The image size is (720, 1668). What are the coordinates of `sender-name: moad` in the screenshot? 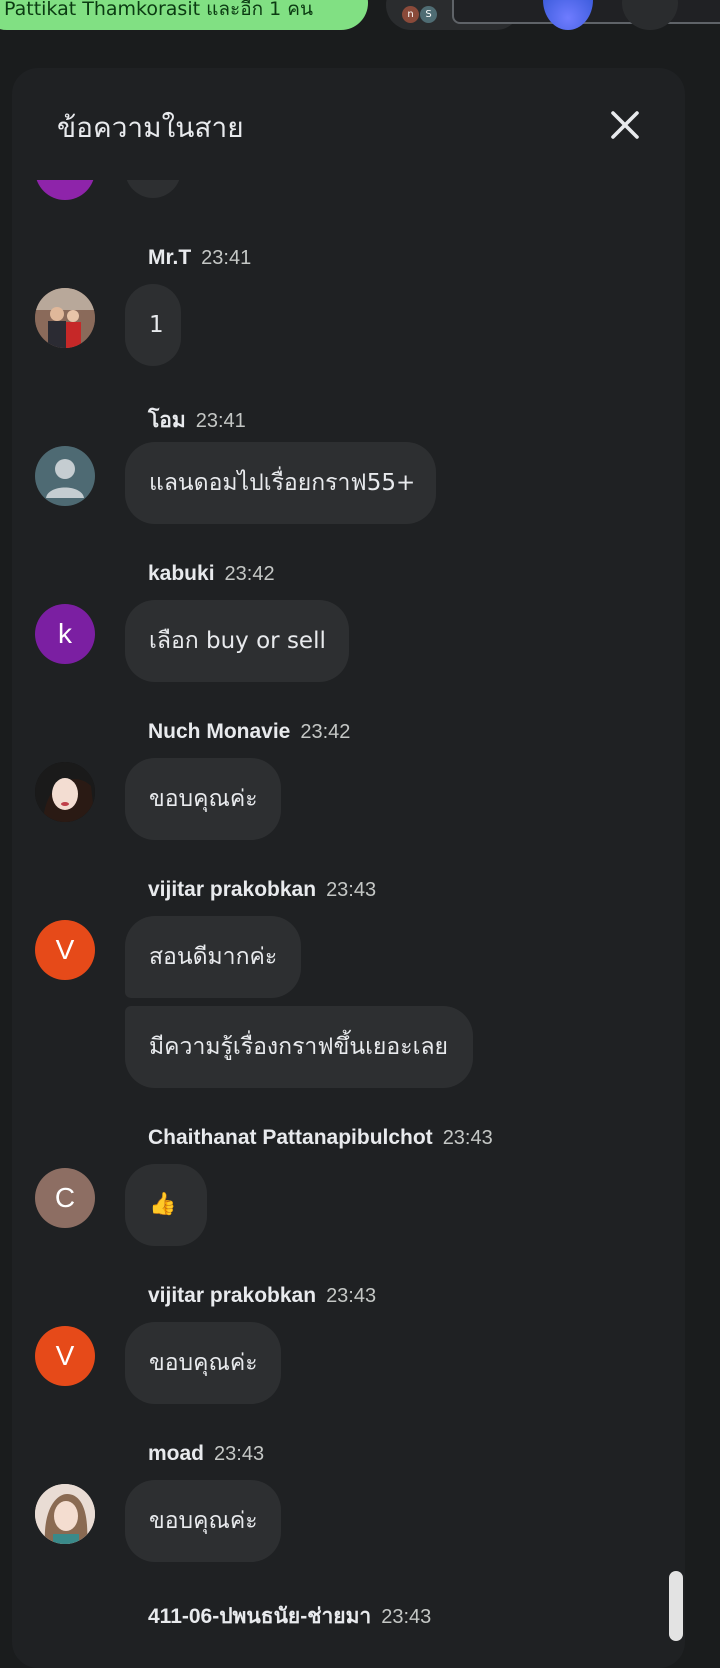 It's located at (176, 1453).